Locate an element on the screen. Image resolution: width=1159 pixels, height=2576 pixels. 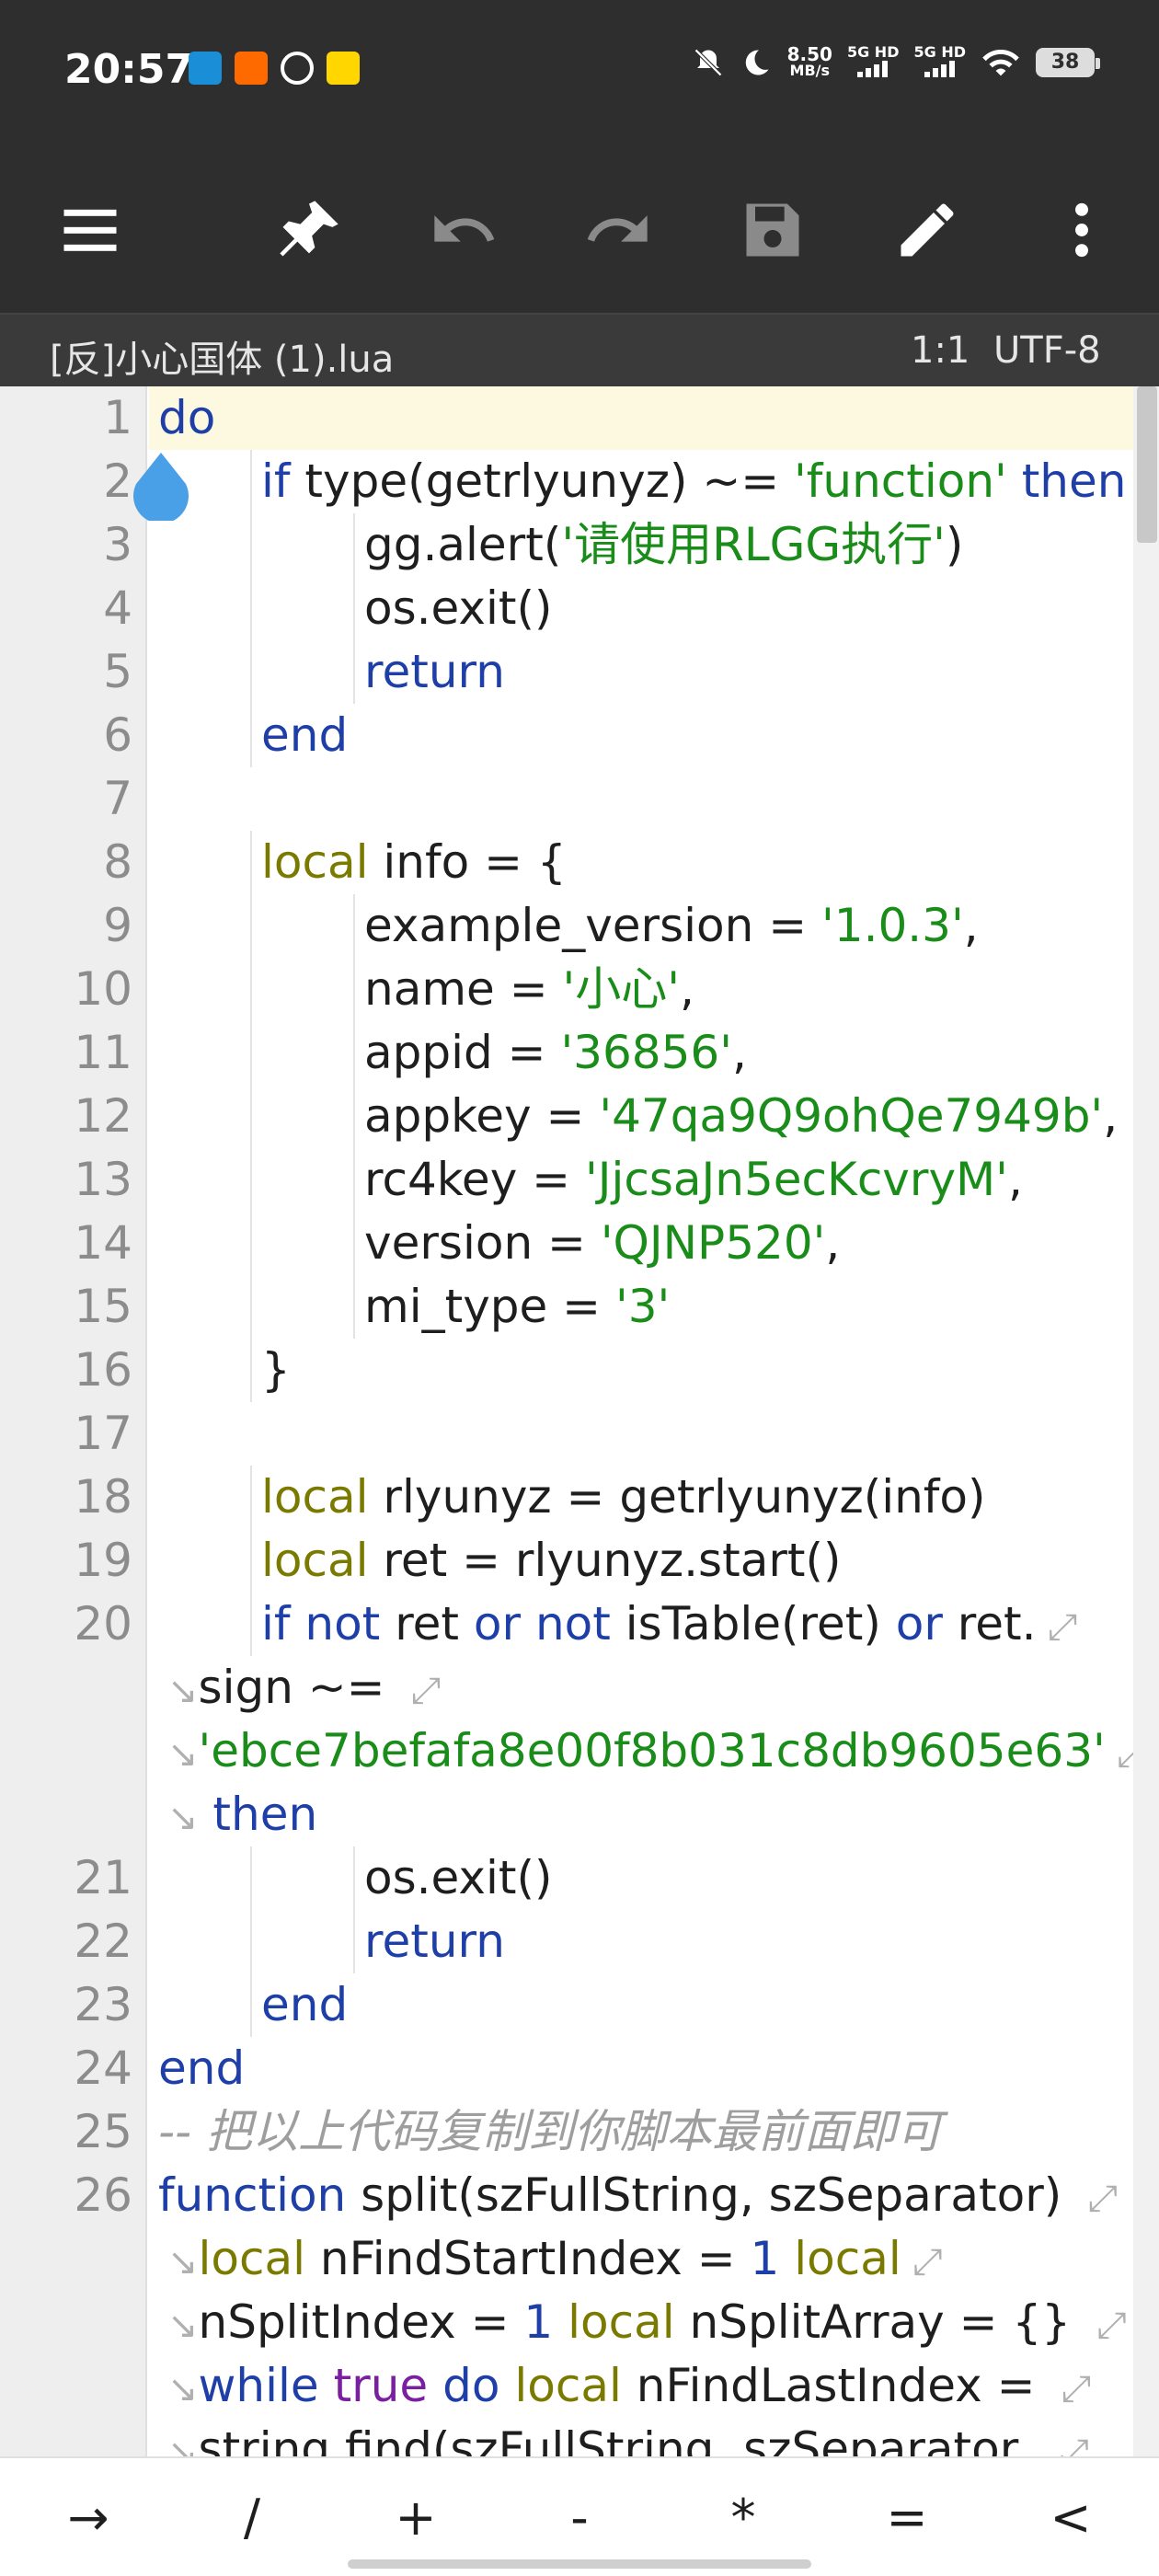
code-line: 15 mi_type = '3' is located at coordinates (579, 1307).